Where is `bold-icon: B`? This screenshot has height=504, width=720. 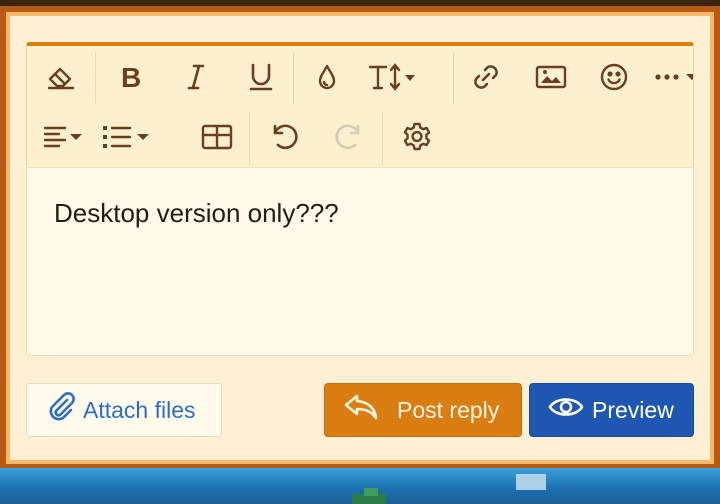 bold-icon: B is located at coordinates (131, 77).